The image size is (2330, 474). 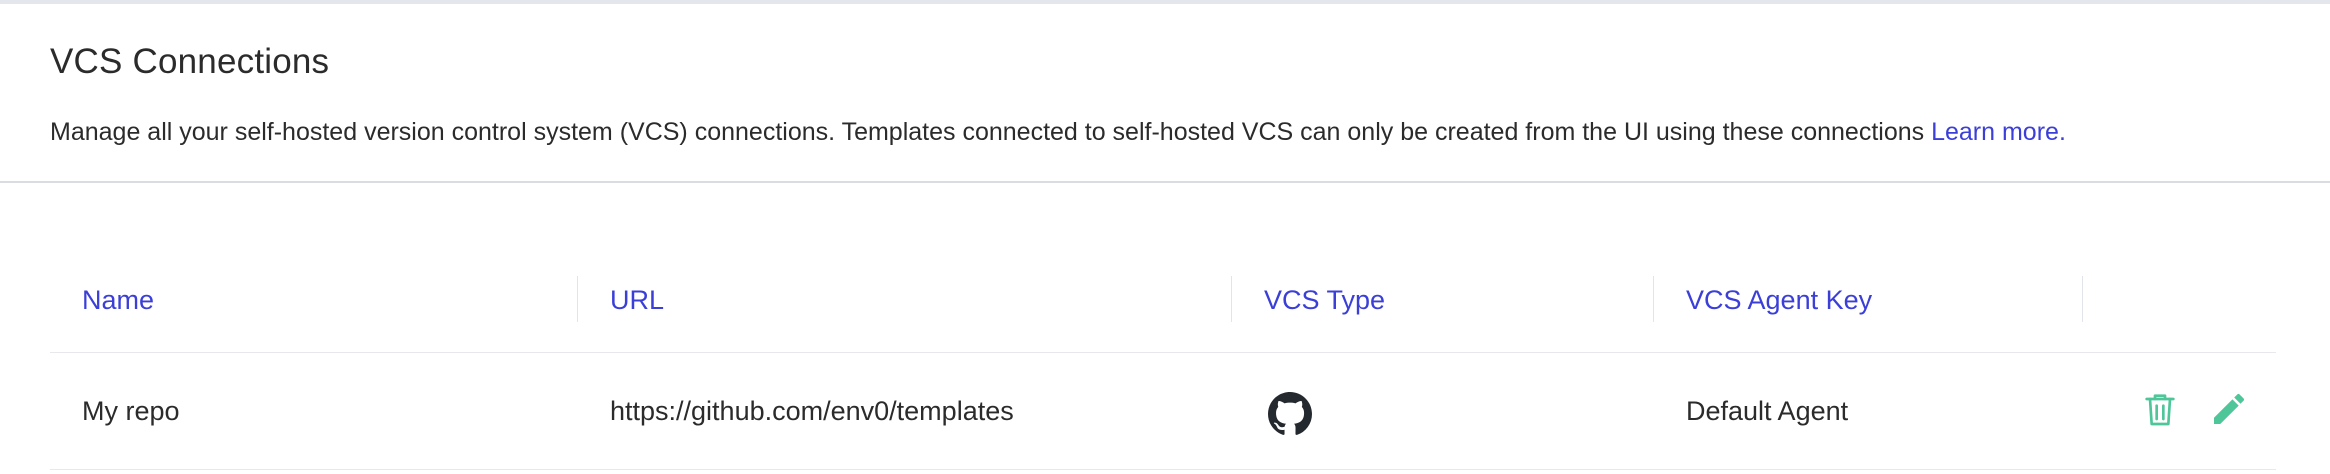 I want to click on delete-icon, so click(x=2160, y=409).